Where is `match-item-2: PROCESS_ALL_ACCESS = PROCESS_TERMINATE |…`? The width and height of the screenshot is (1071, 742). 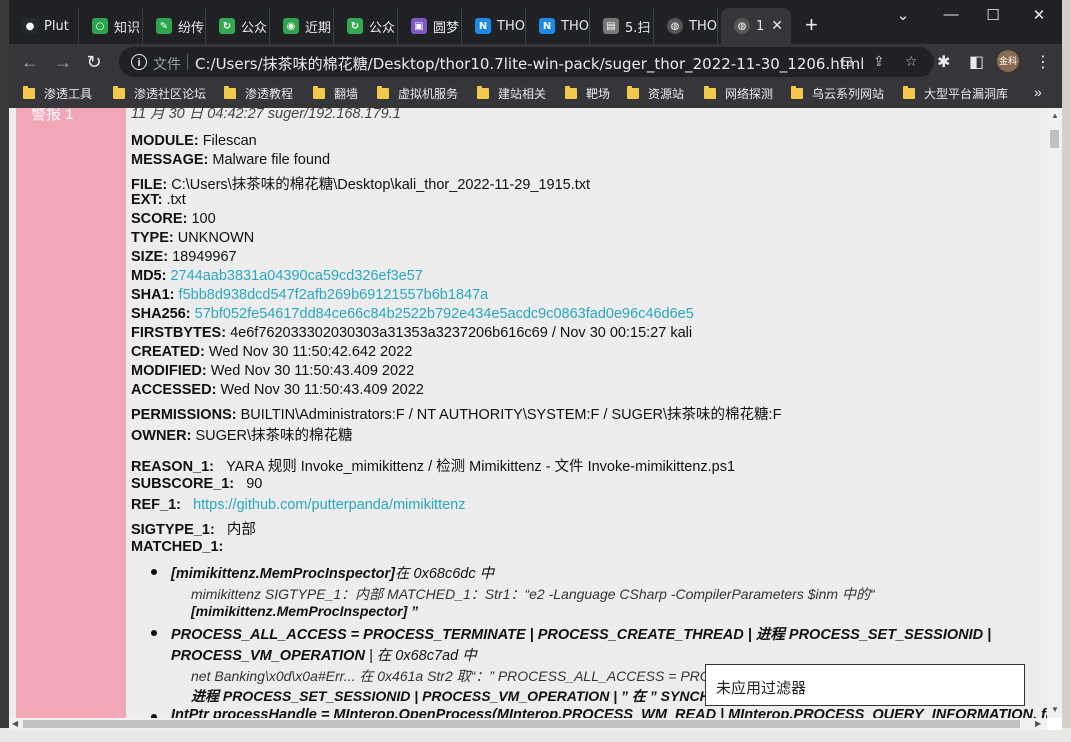
match-item-2: PROCESS_ALL_ACCESS = PROCESS_TERMINATE |… is located at coordinates (581, 635).